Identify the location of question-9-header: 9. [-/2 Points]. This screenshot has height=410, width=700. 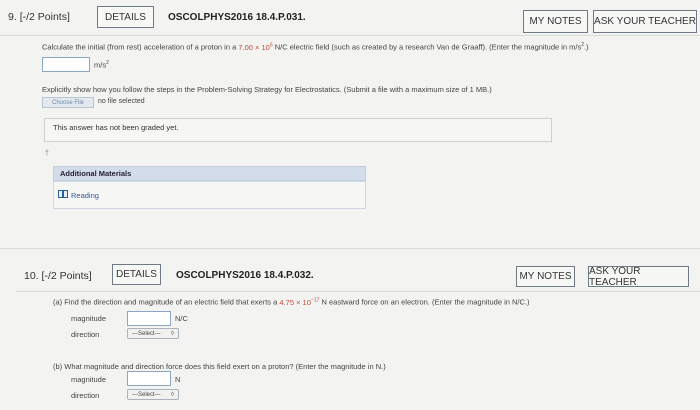
(39, 17).